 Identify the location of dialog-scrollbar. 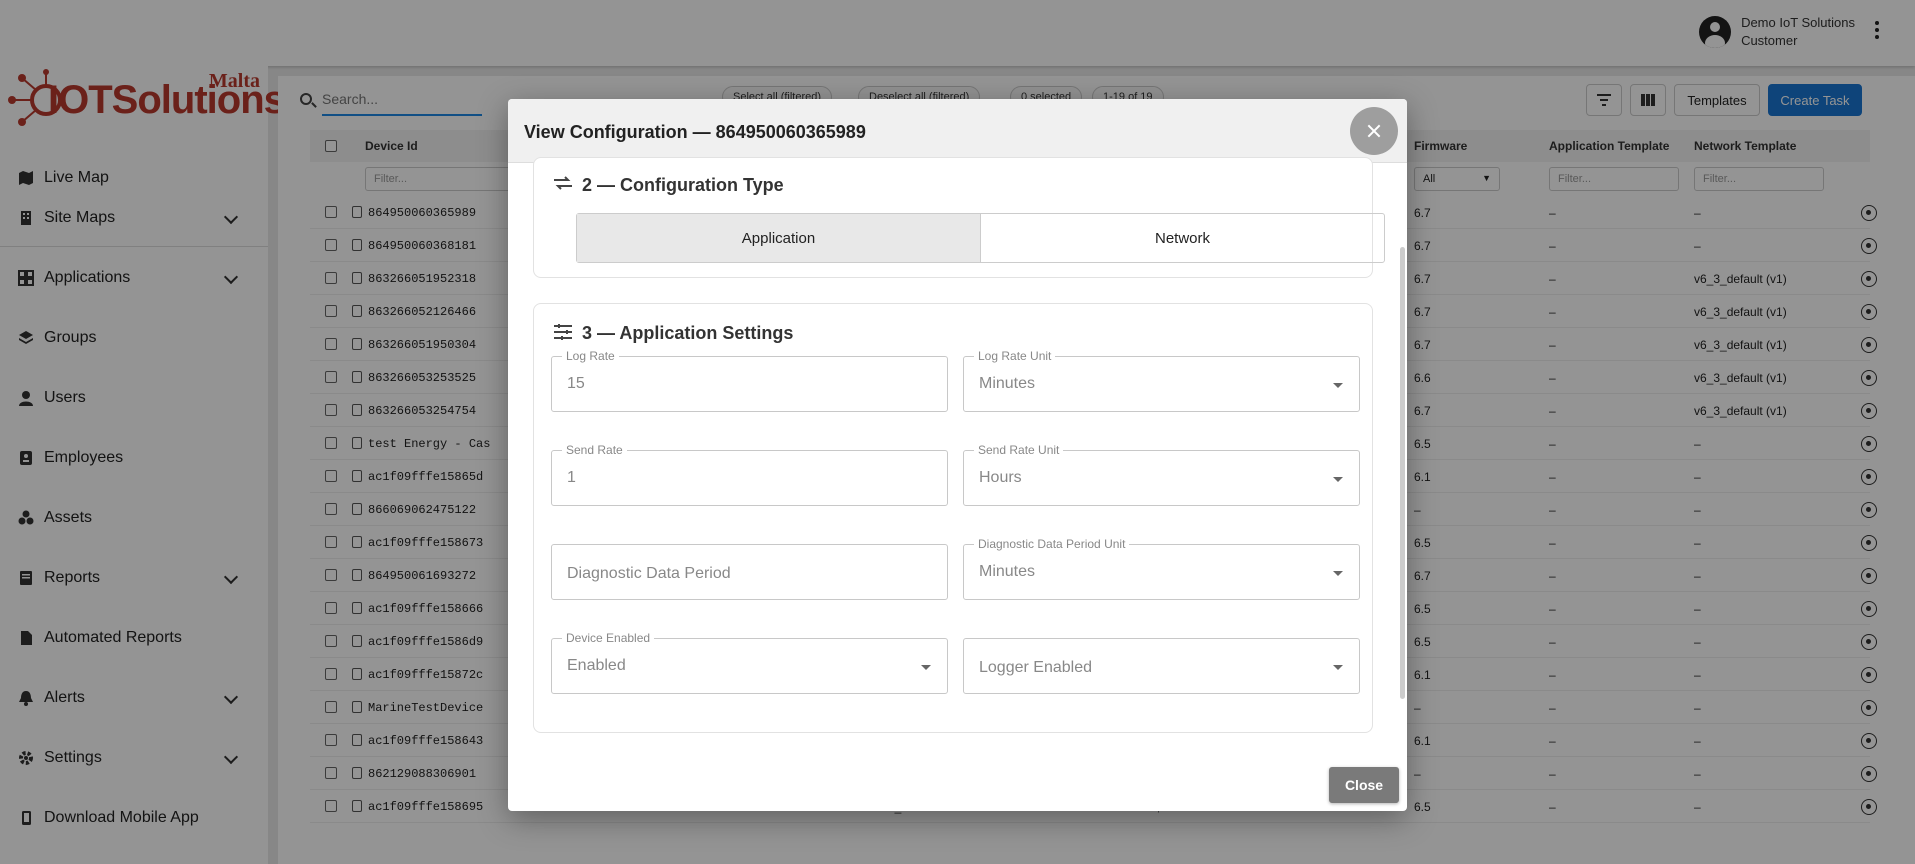
(1402, 473).